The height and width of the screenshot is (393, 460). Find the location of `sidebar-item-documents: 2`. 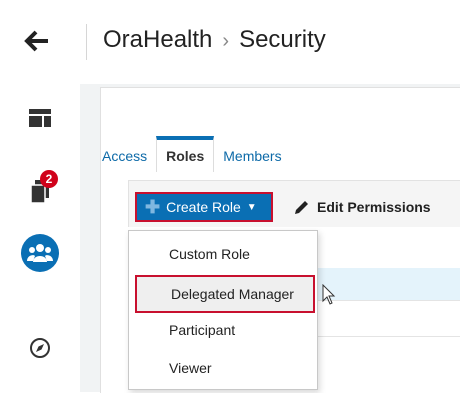

sidebar-item-documents: 2 is located at coordinates (40, 190).